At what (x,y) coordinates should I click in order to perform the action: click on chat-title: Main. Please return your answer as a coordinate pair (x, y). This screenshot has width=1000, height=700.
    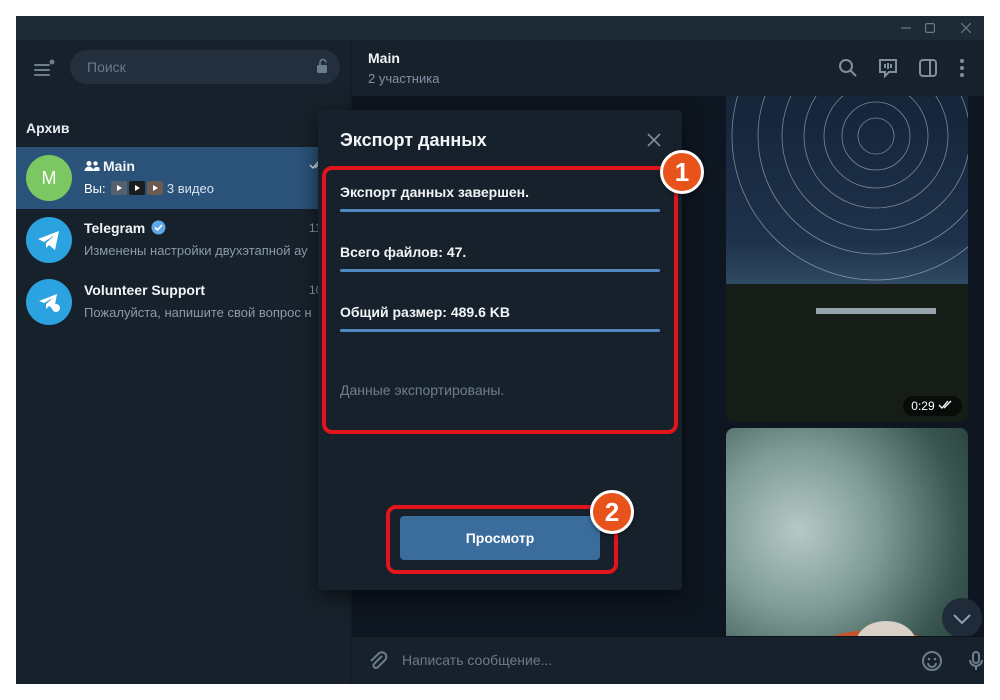
    Looking at the image, I should click on (384, 58).